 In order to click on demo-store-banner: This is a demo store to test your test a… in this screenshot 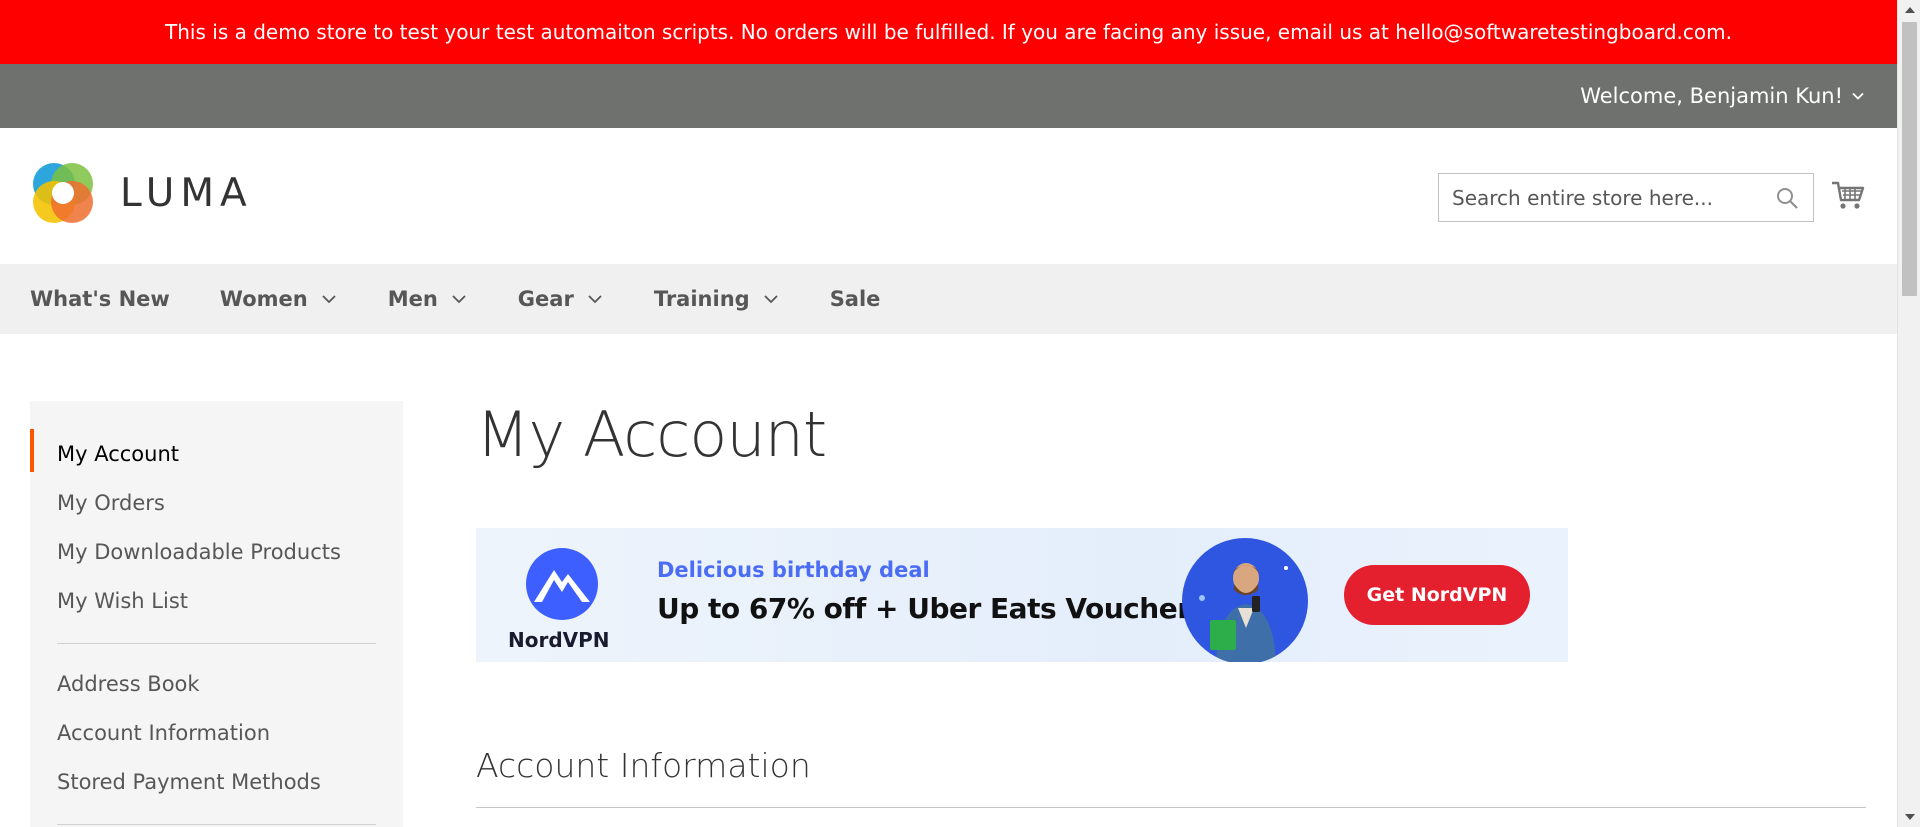, I will do `click(948, 32)`.